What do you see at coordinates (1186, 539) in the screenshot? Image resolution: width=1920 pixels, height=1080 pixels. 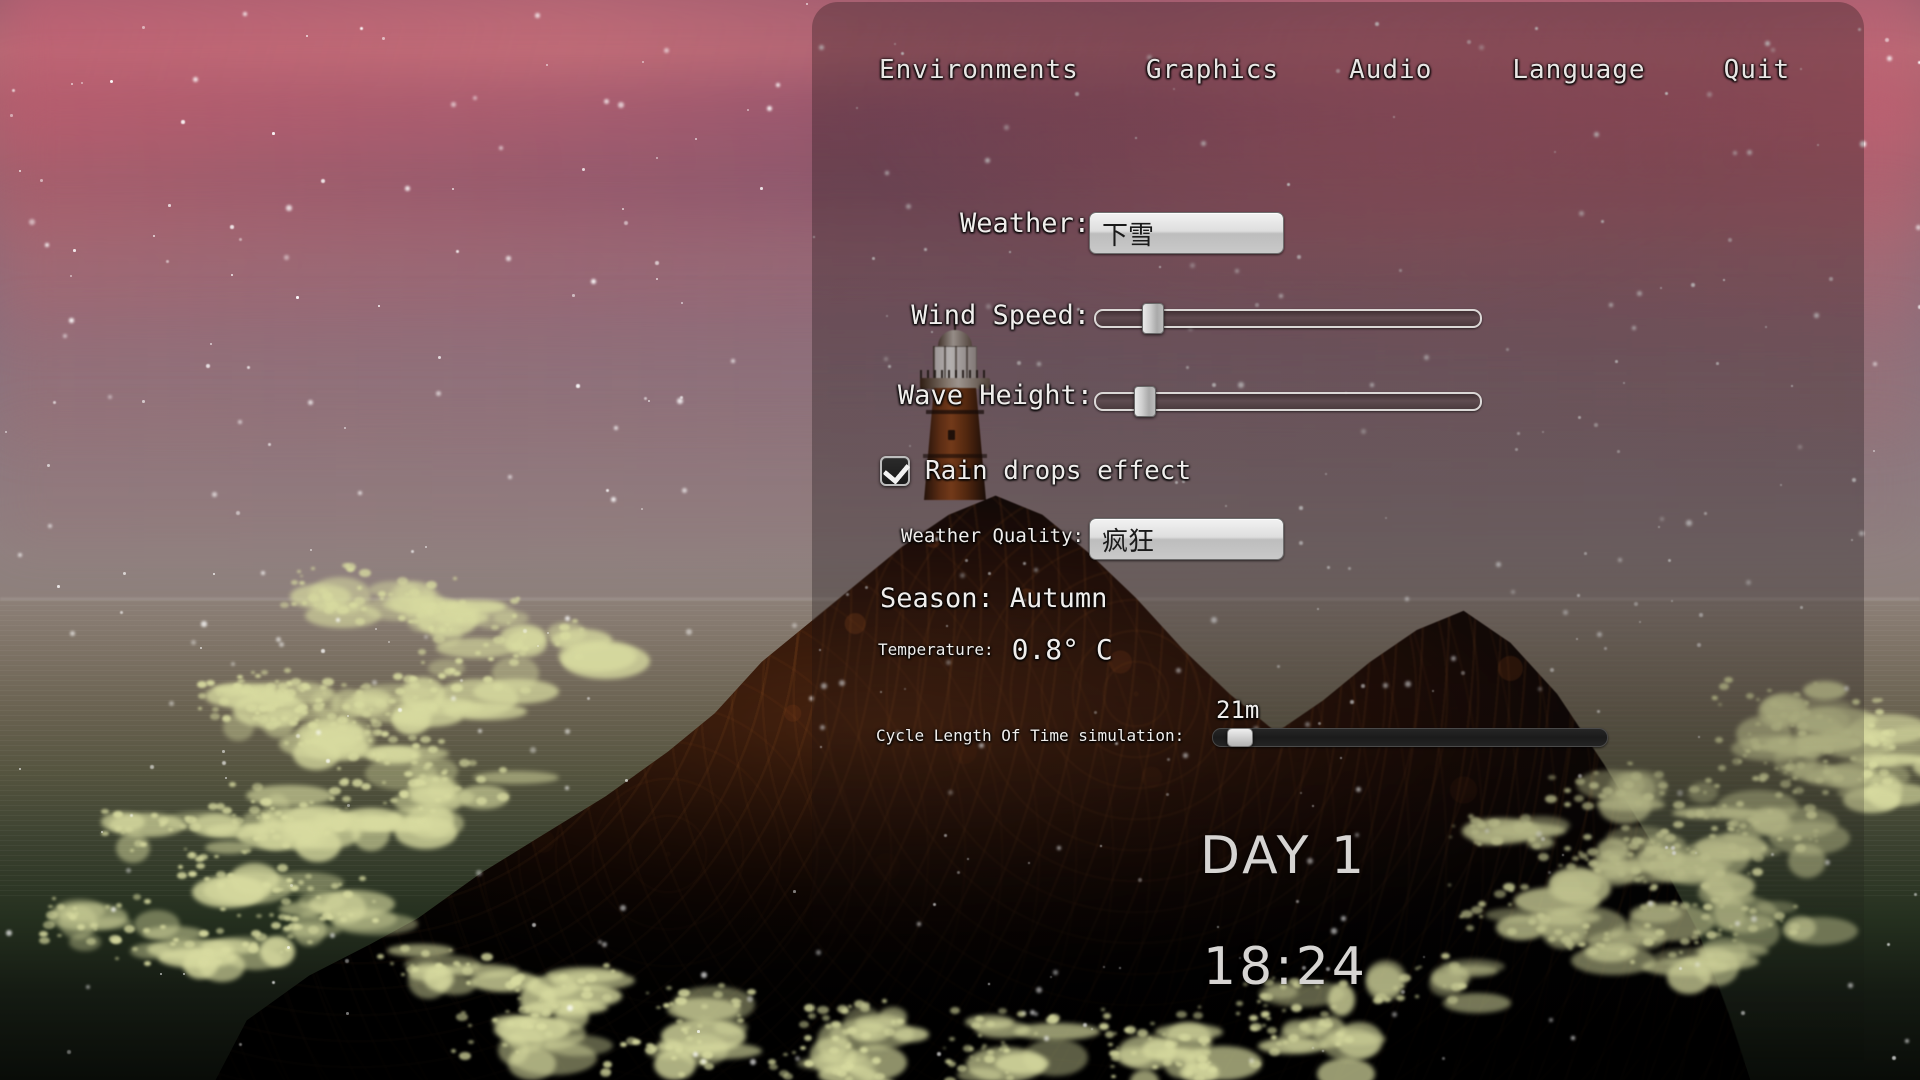 I see `weather-quality-dropdown: 疯狂` at bounding box center [1186, 539].